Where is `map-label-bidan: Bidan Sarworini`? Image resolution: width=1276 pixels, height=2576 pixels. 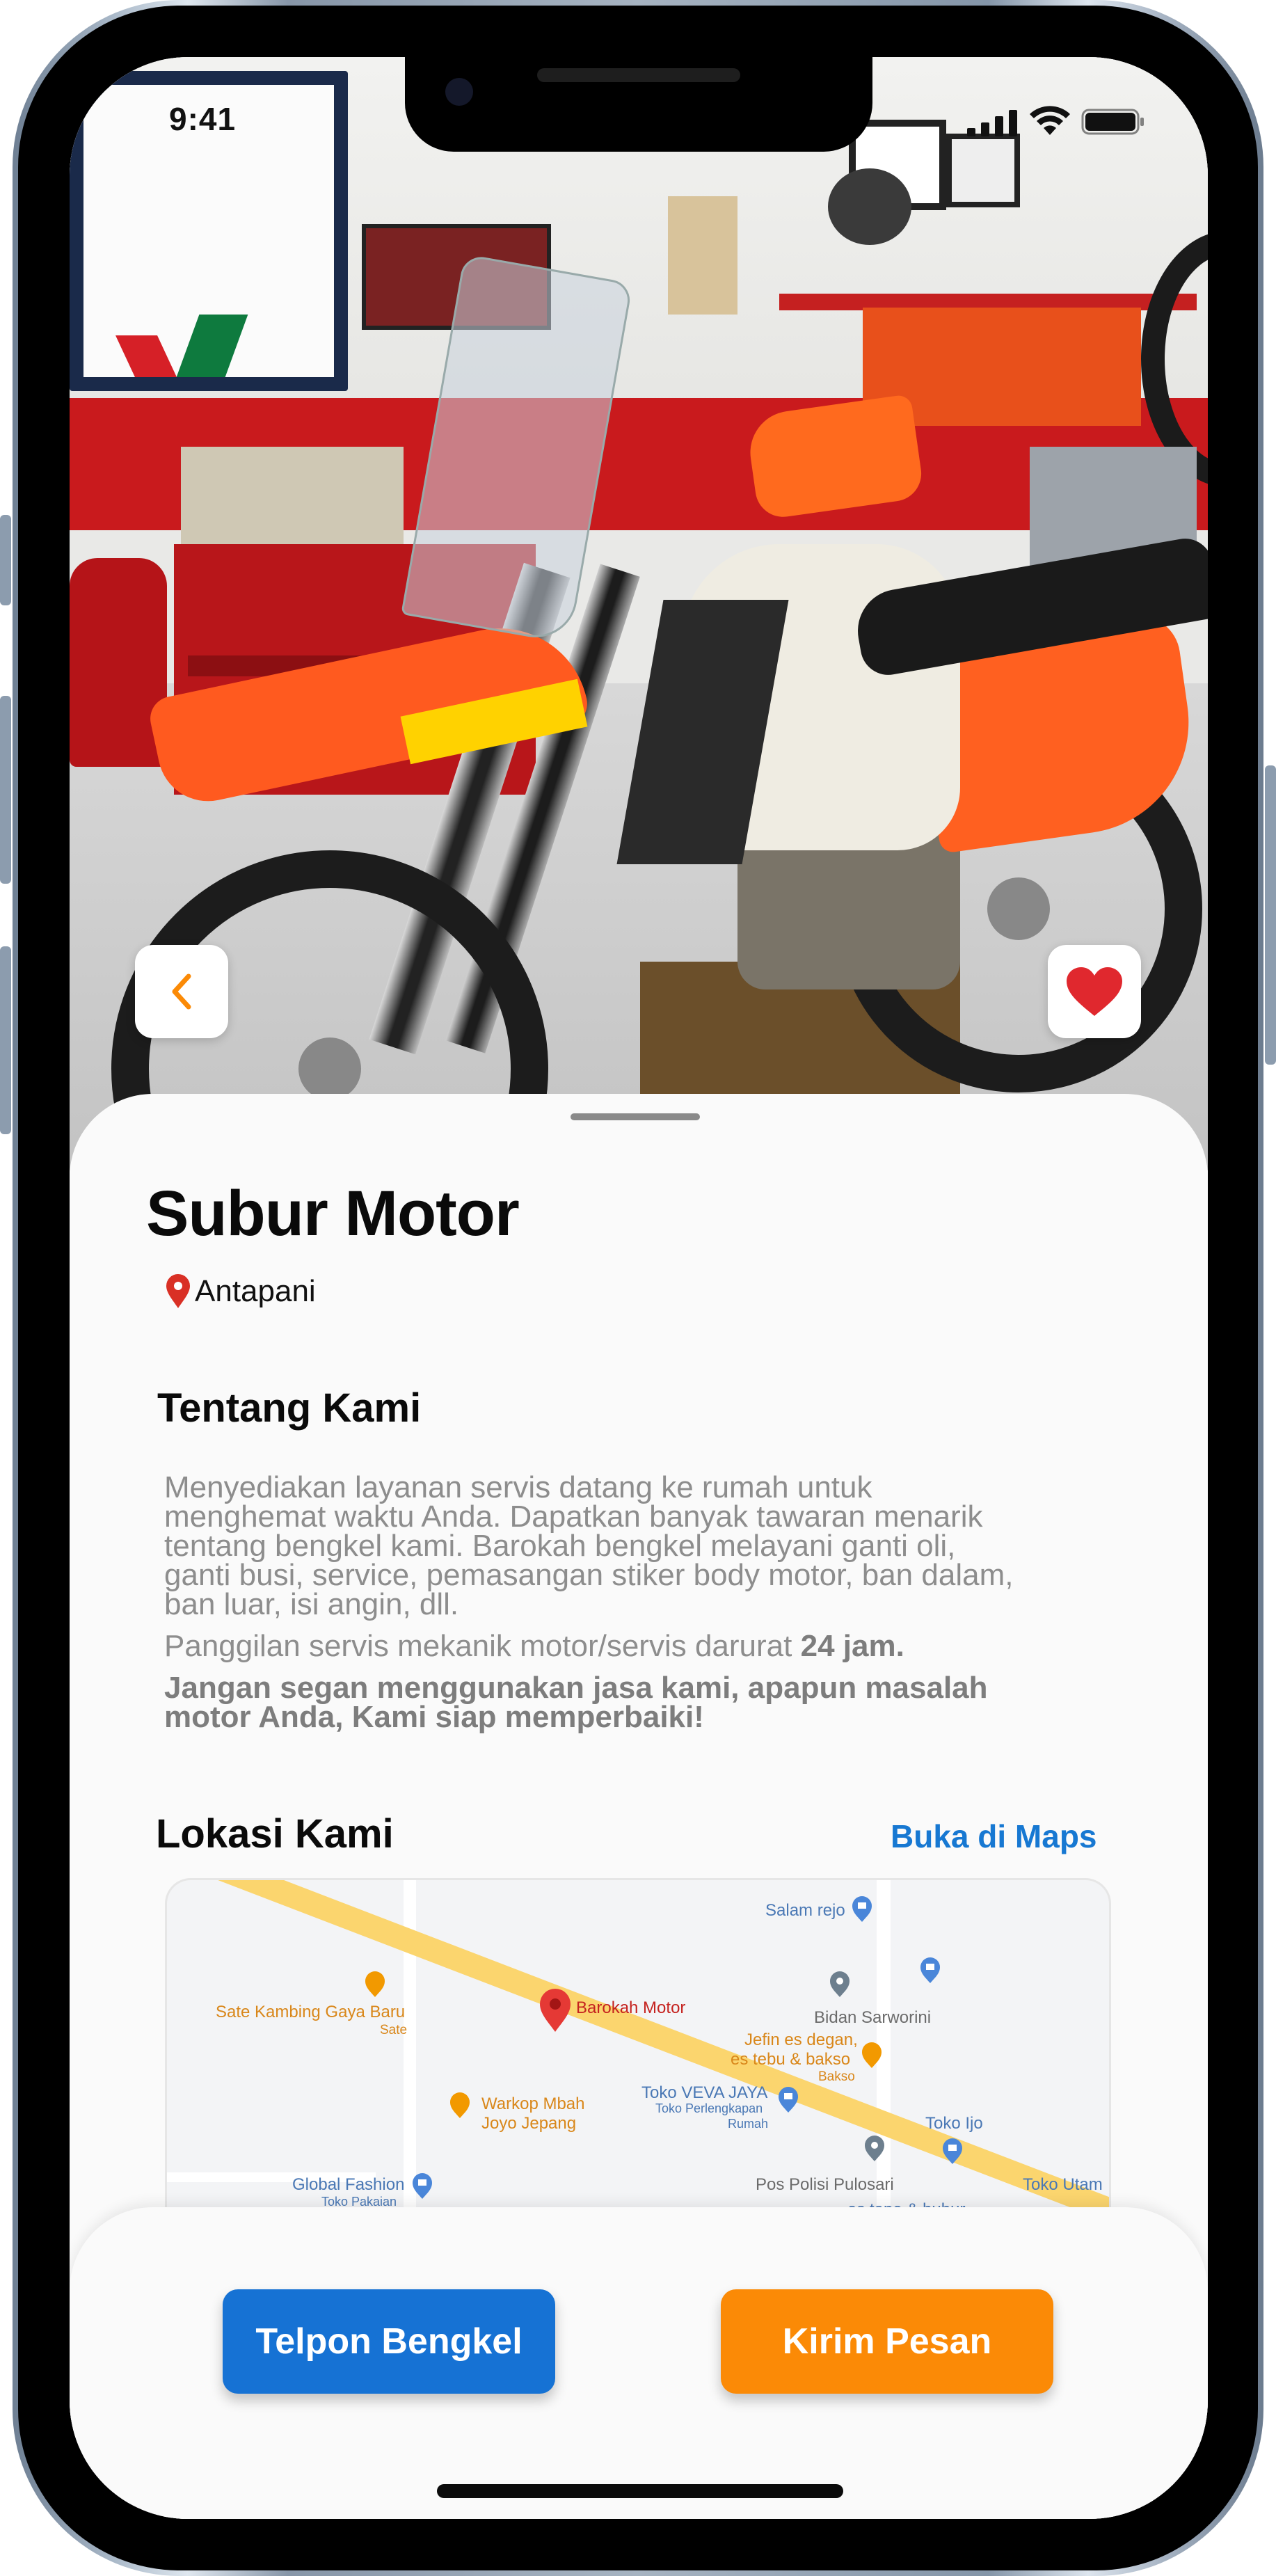 map-label-bidan: Bidan Sarworini is located at coordinates (873, 2017).